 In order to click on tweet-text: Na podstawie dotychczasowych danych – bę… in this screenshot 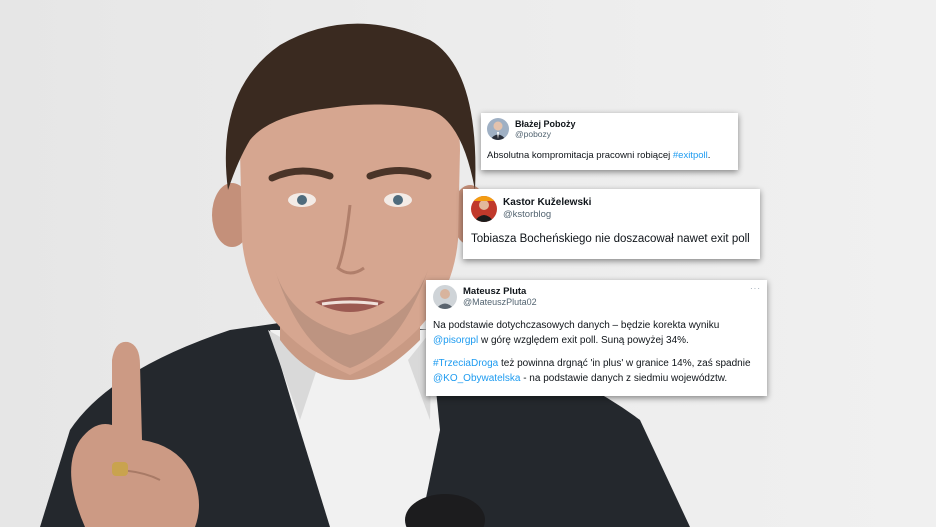, I will do `click(596, 352)`.